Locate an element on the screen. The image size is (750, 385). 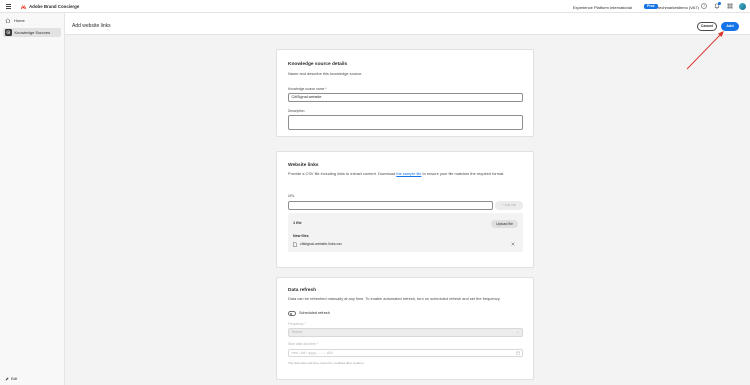
notifications-icon is located at coordinates (717, 6).